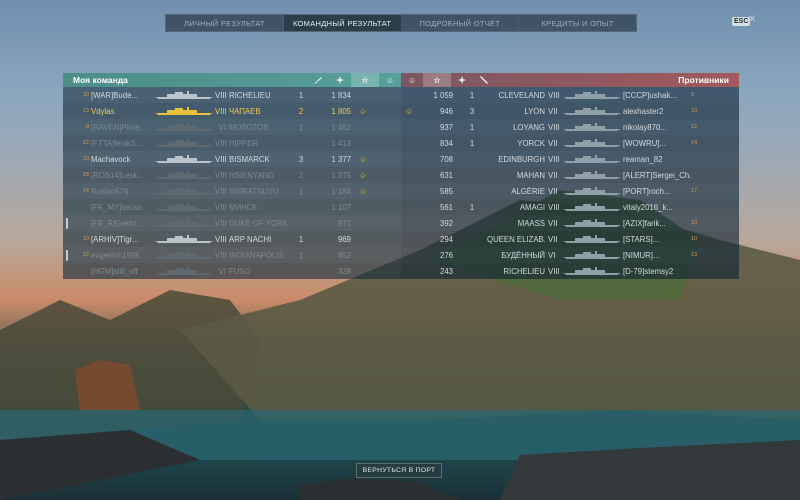 The height and width of the screenshot is (500, 800). I want to click on return-to-port-button: Вернуться в порт, so click(399, 470).